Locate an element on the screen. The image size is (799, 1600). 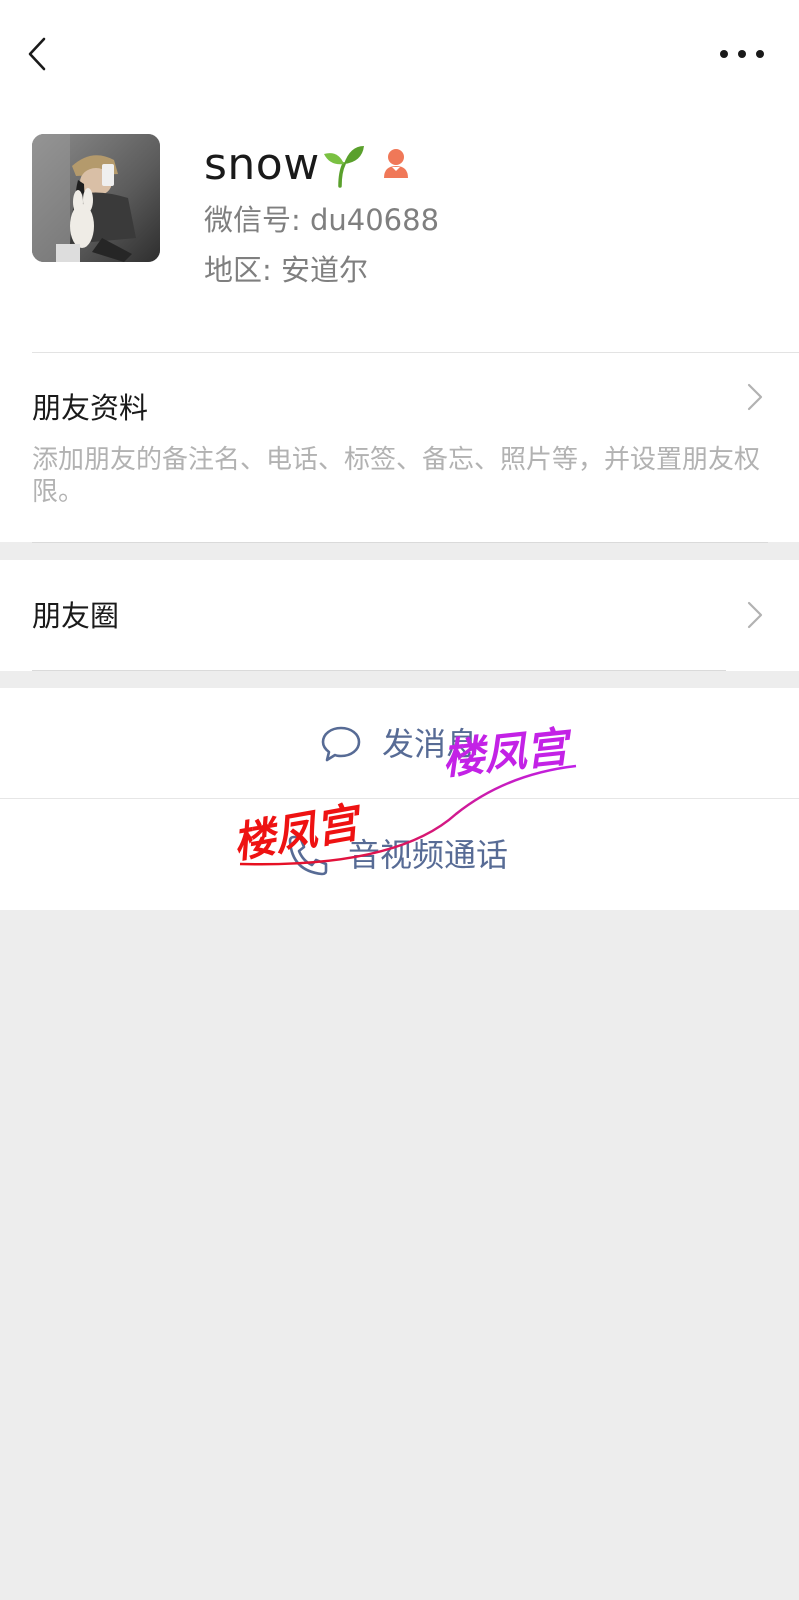
friend-info-description: 添加朋友的备注名、电话、标签、备忘、照片等，并设置朋友权限。 is located at coordinates (396, 476).